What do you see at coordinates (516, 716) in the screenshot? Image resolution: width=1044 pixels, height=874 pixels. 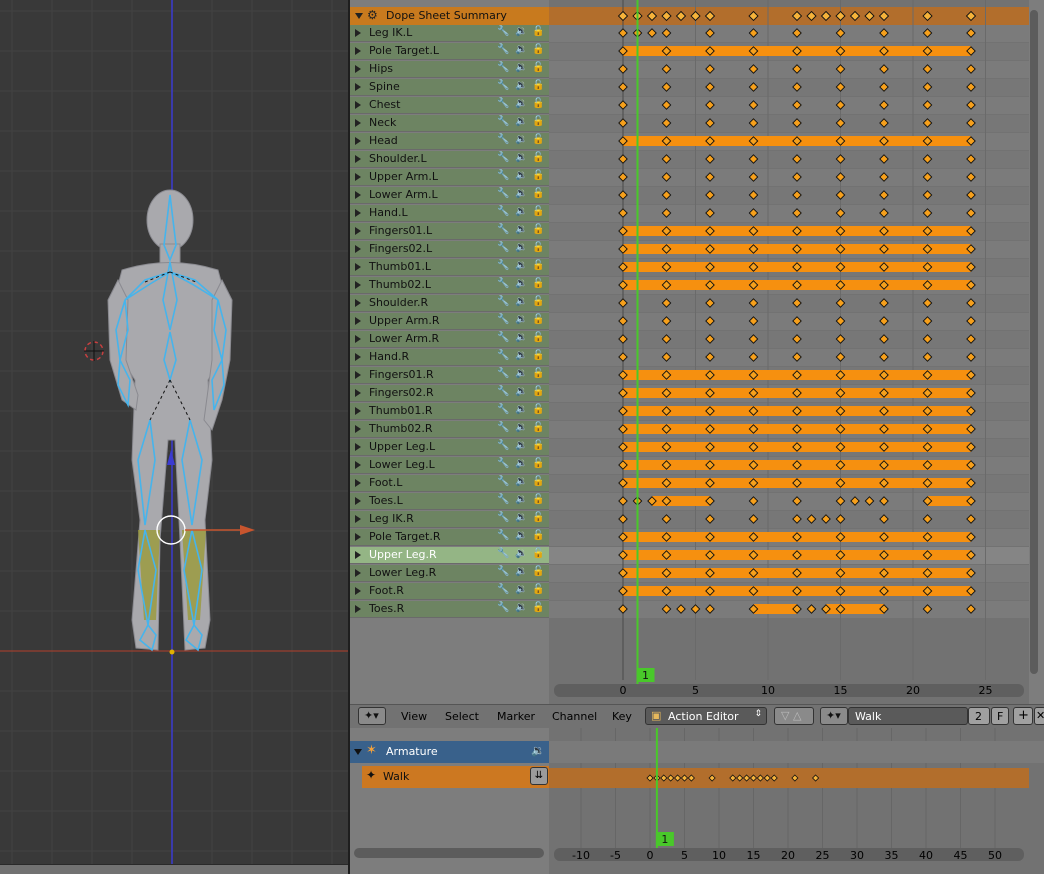 I see `menu-marker: Marker` at bounding box center [516, 716].